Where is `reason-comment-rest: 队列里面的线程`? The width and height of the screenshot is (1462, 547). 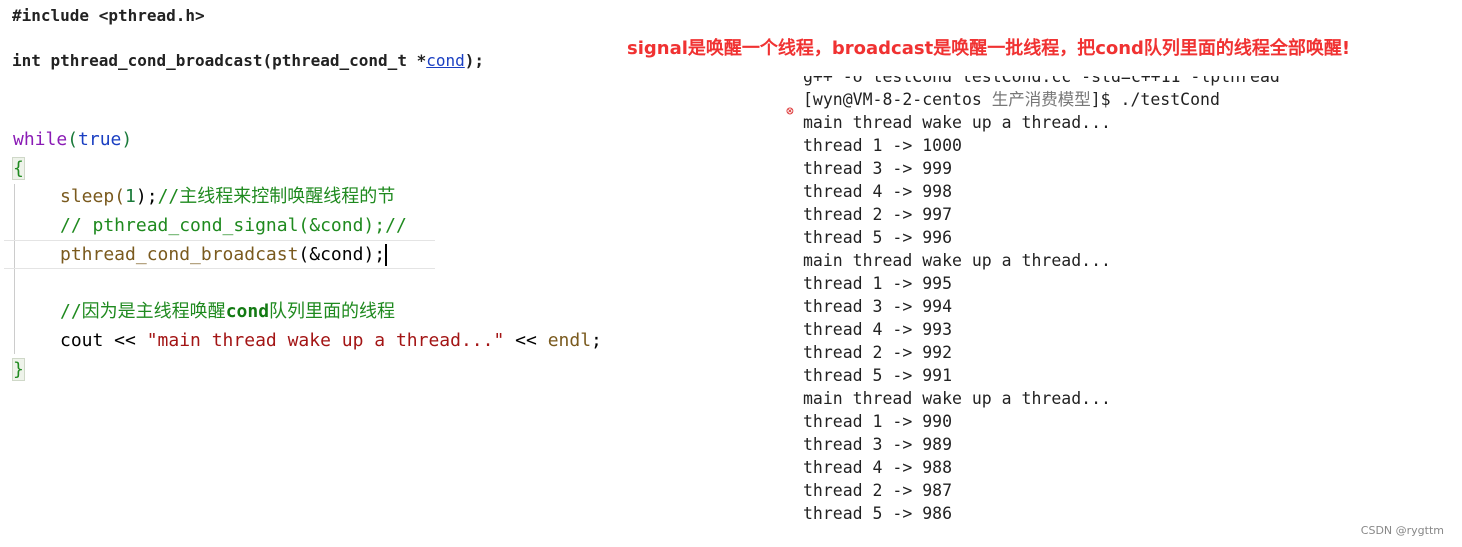
reason-comment-rest: 队列里面的线程 is located at coordinates (332, 312).